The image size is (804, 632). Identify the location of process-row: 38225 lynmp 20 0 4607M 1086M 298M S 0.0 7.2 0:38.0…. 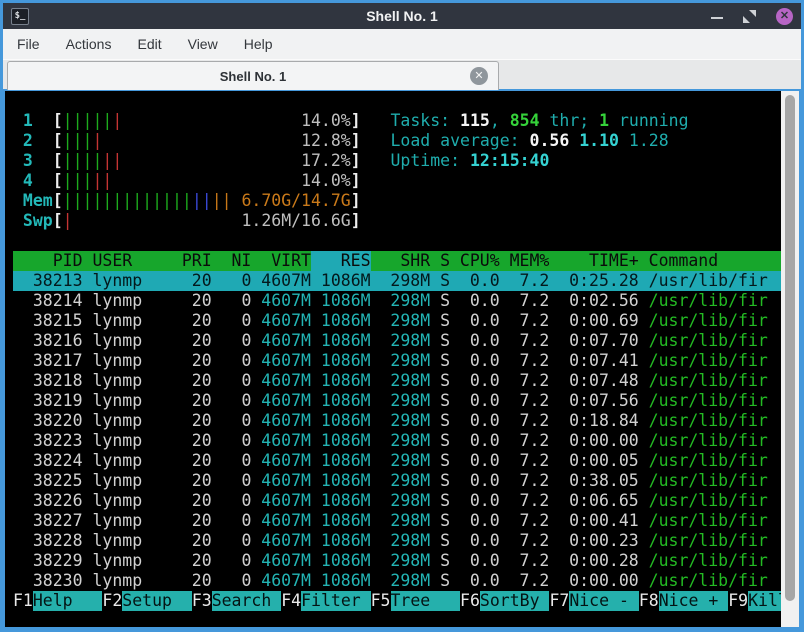
(397, 481).